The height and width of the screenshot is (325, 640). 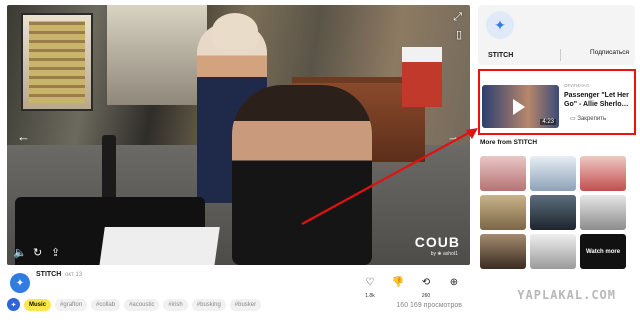 What do you see at coordinates (437, 242) in the screenshot?
I see `coub-logo: COUB` at bounding box center [437, 242].